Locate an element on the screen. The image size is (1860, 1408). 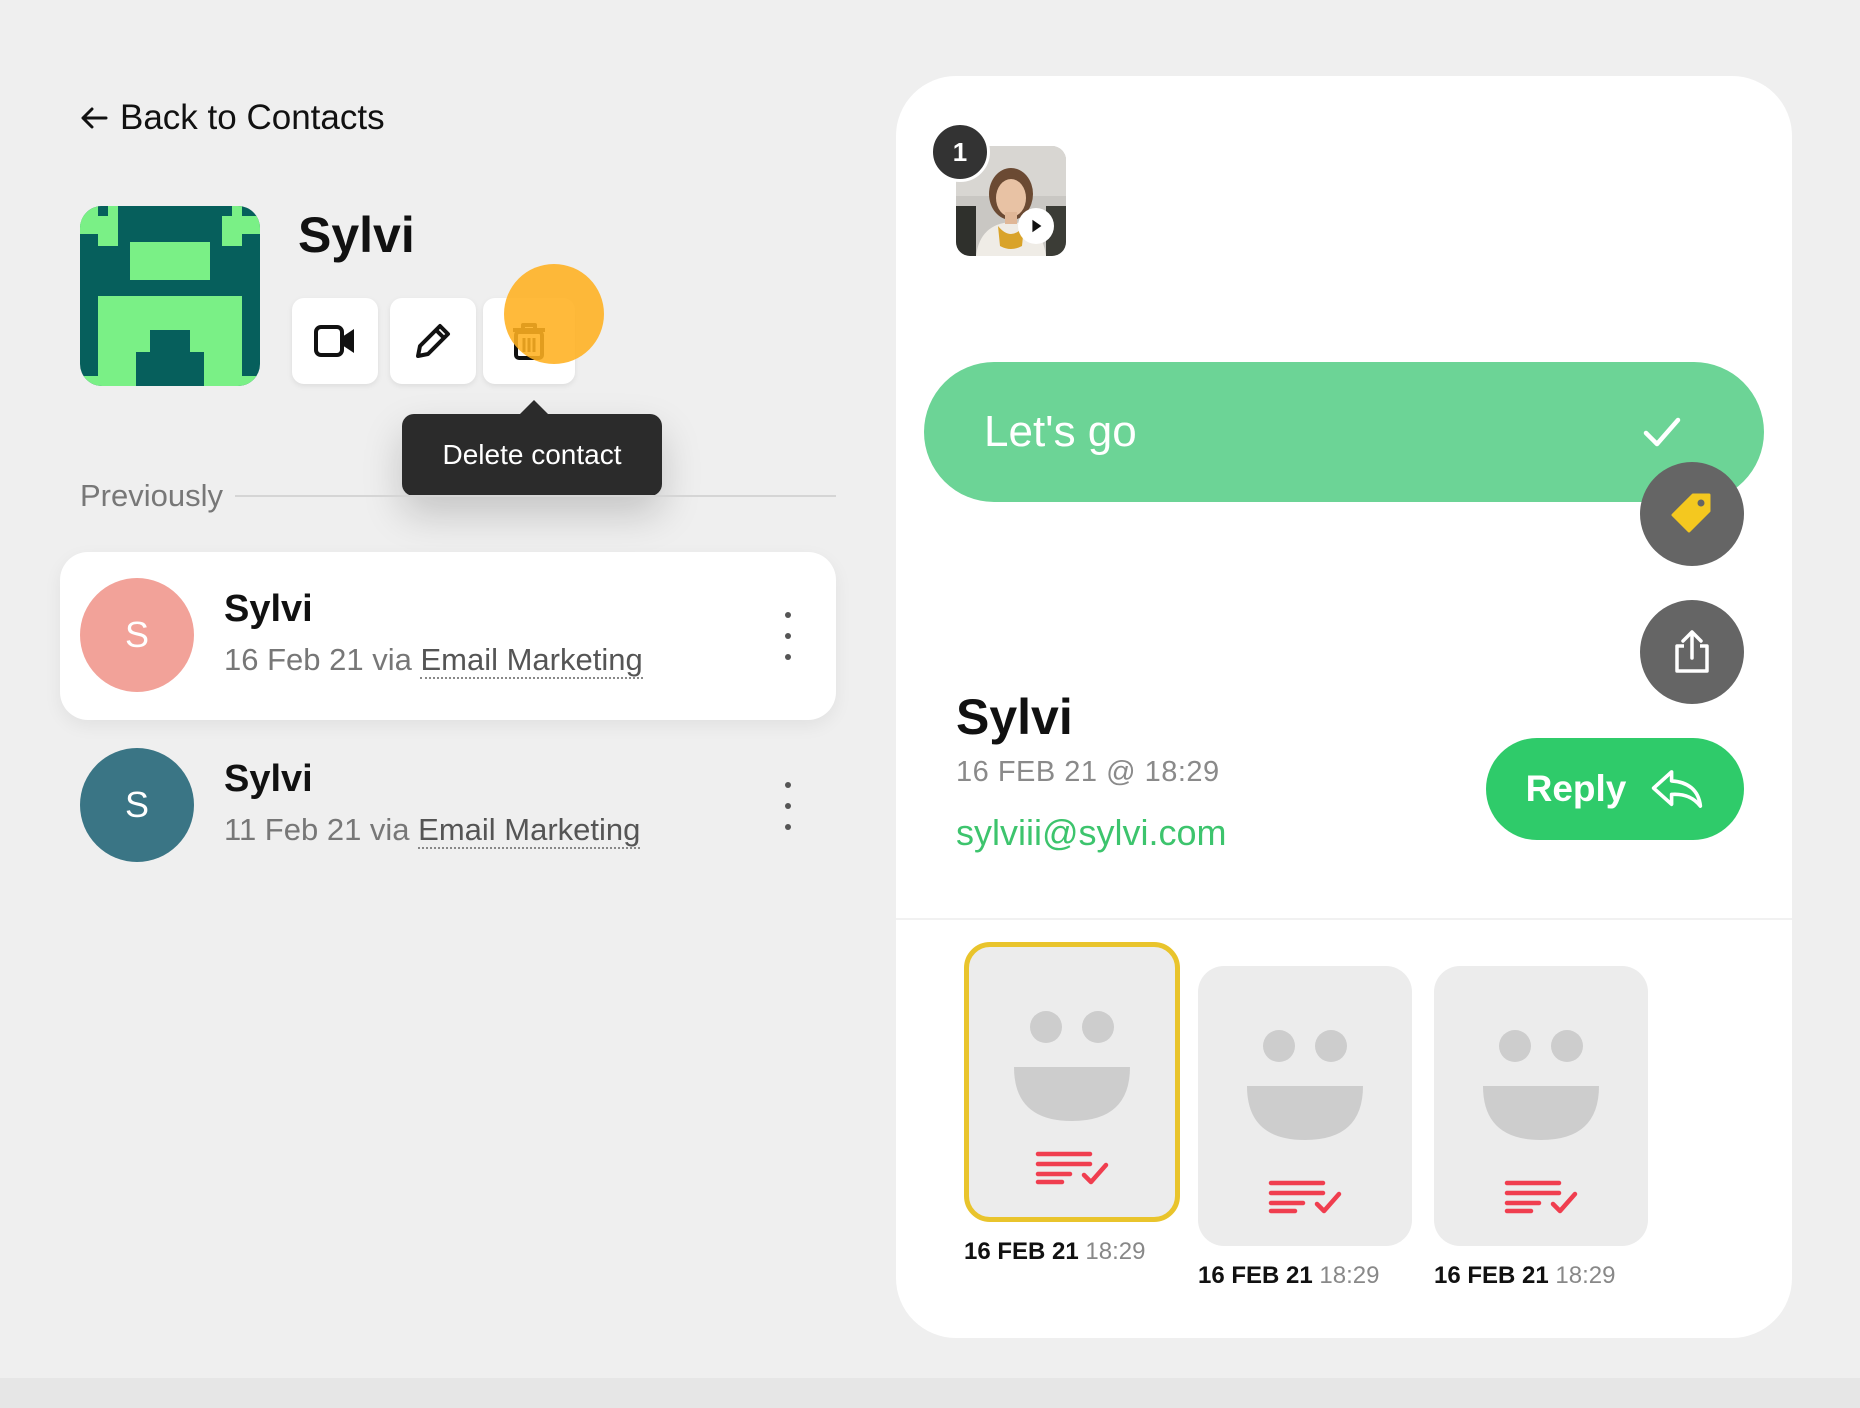
history-meta: 11 Feb 21 via Email Marketing is located at coordinates (432, 830).